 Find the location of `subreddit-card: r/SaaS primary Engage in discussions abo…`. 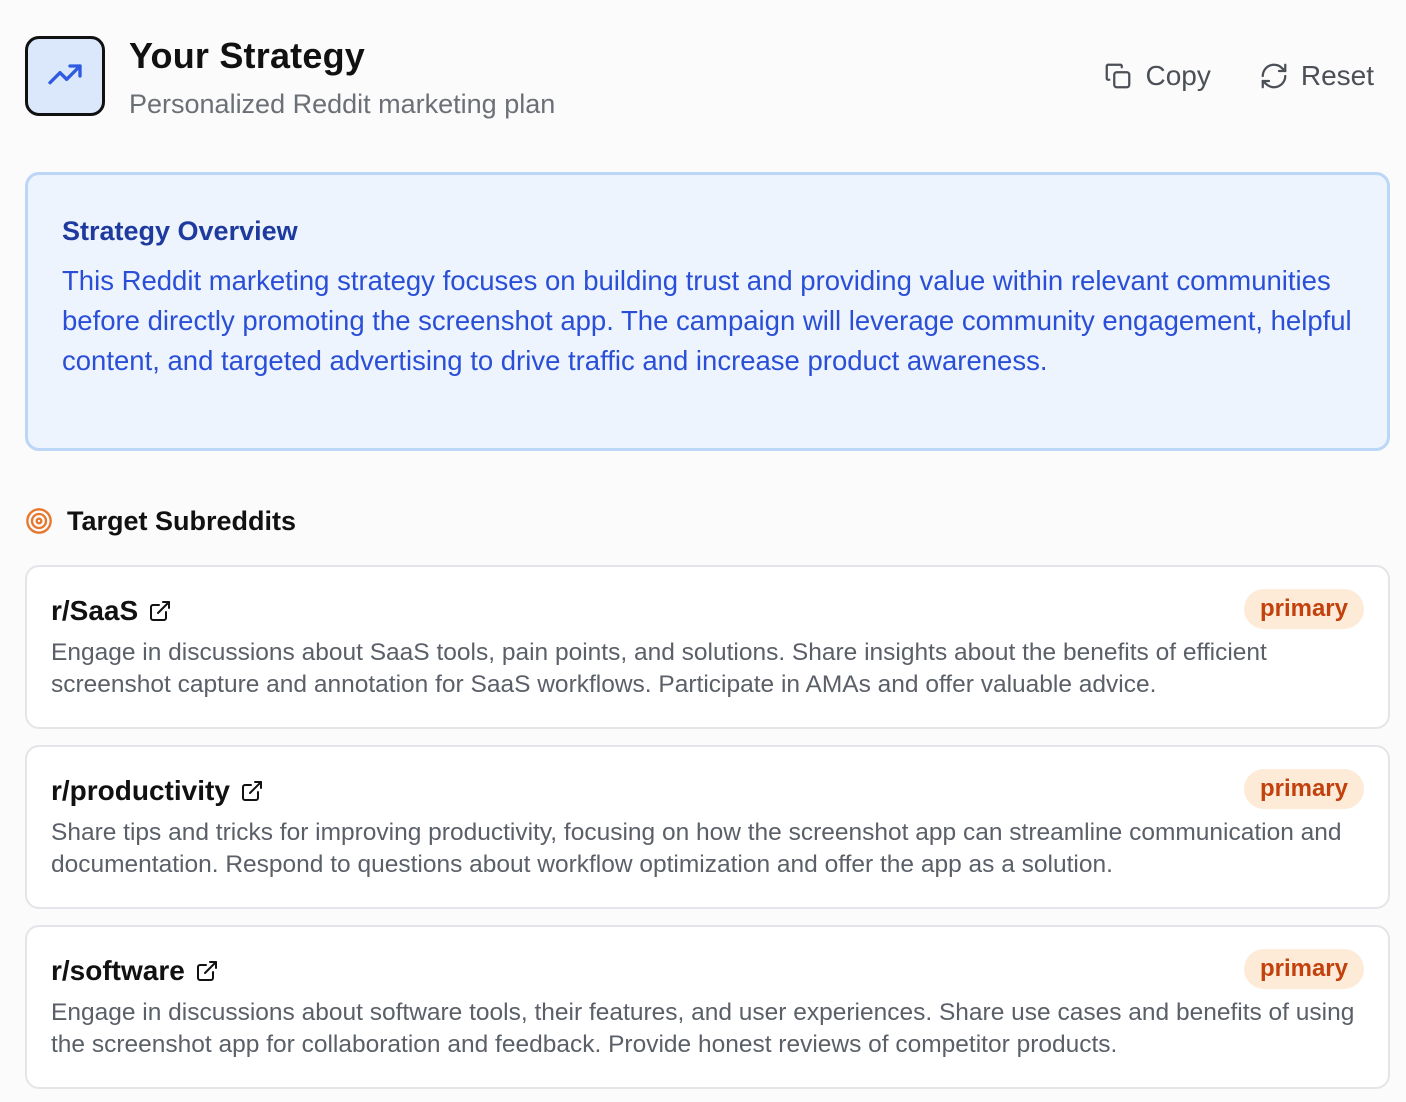

subreddit-card: r/SaaS primary Engage in discussions abo… is located at coordinates (707, 647).